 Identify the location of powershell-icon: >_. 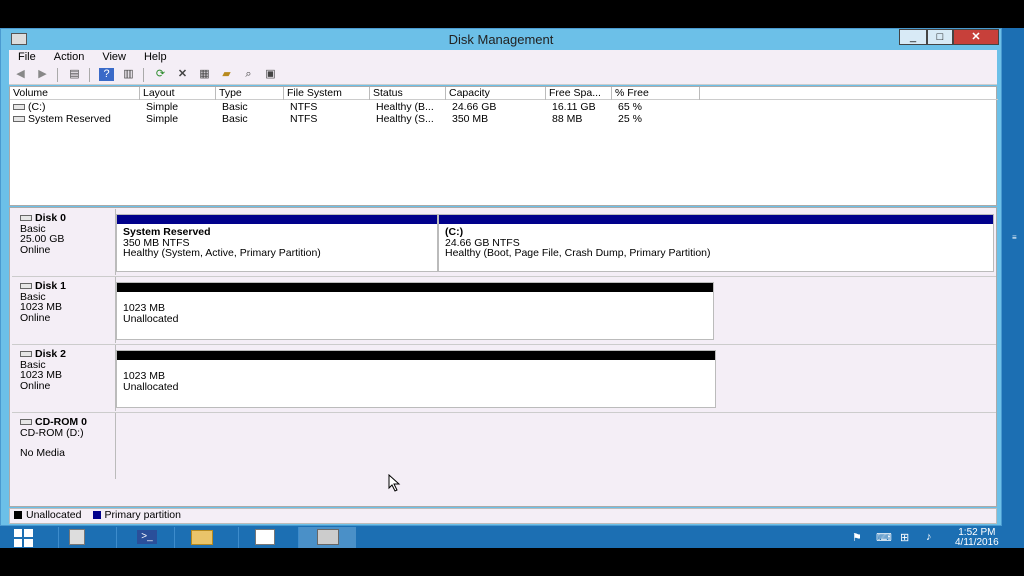
(145, 537).